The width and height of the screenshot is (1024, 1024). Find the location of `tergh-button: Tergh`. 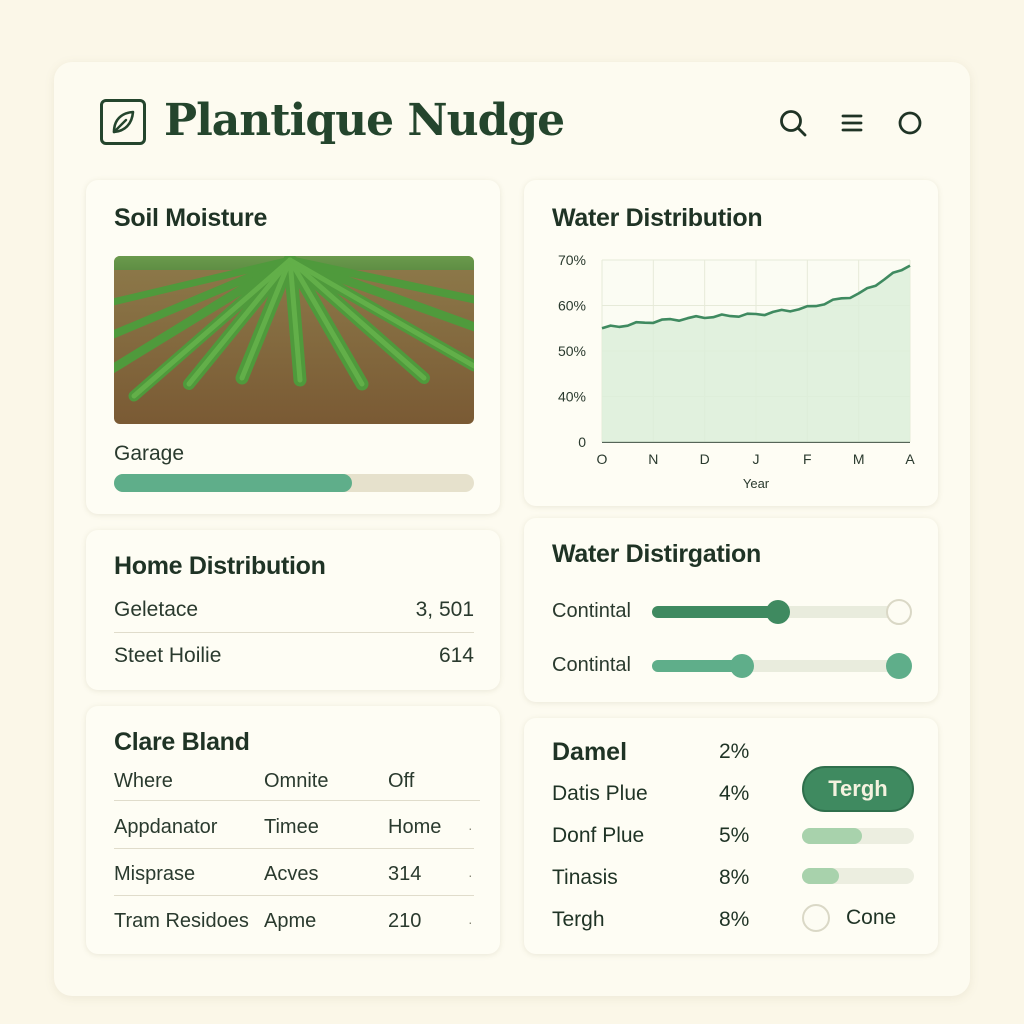

tergh-button: Tergh is located at coordinates (858, 789).